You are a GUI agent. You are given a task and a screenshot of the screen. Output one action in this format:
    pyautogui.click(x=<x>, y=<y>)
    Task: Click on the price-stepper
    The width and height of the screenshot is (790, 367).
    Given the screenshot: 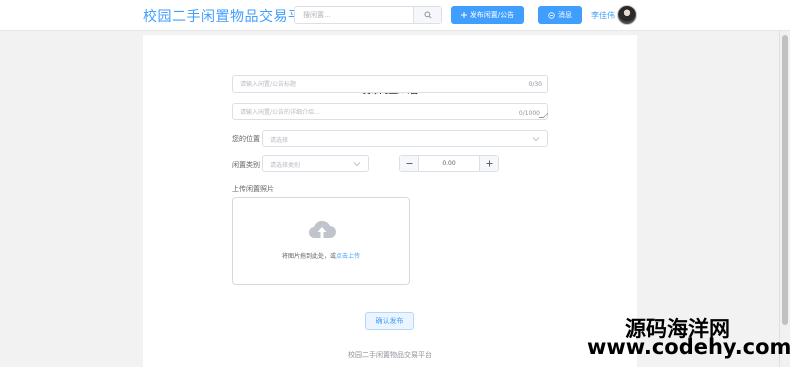 What is the action you would take?
    pyautogui.click(x=449, y=163)
    